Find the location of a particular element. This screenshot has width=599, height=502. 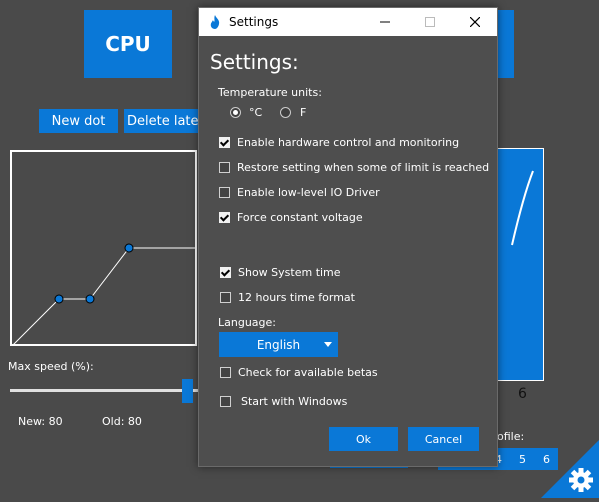

cpu-tab: CPU is located at coordinates (128, 44).